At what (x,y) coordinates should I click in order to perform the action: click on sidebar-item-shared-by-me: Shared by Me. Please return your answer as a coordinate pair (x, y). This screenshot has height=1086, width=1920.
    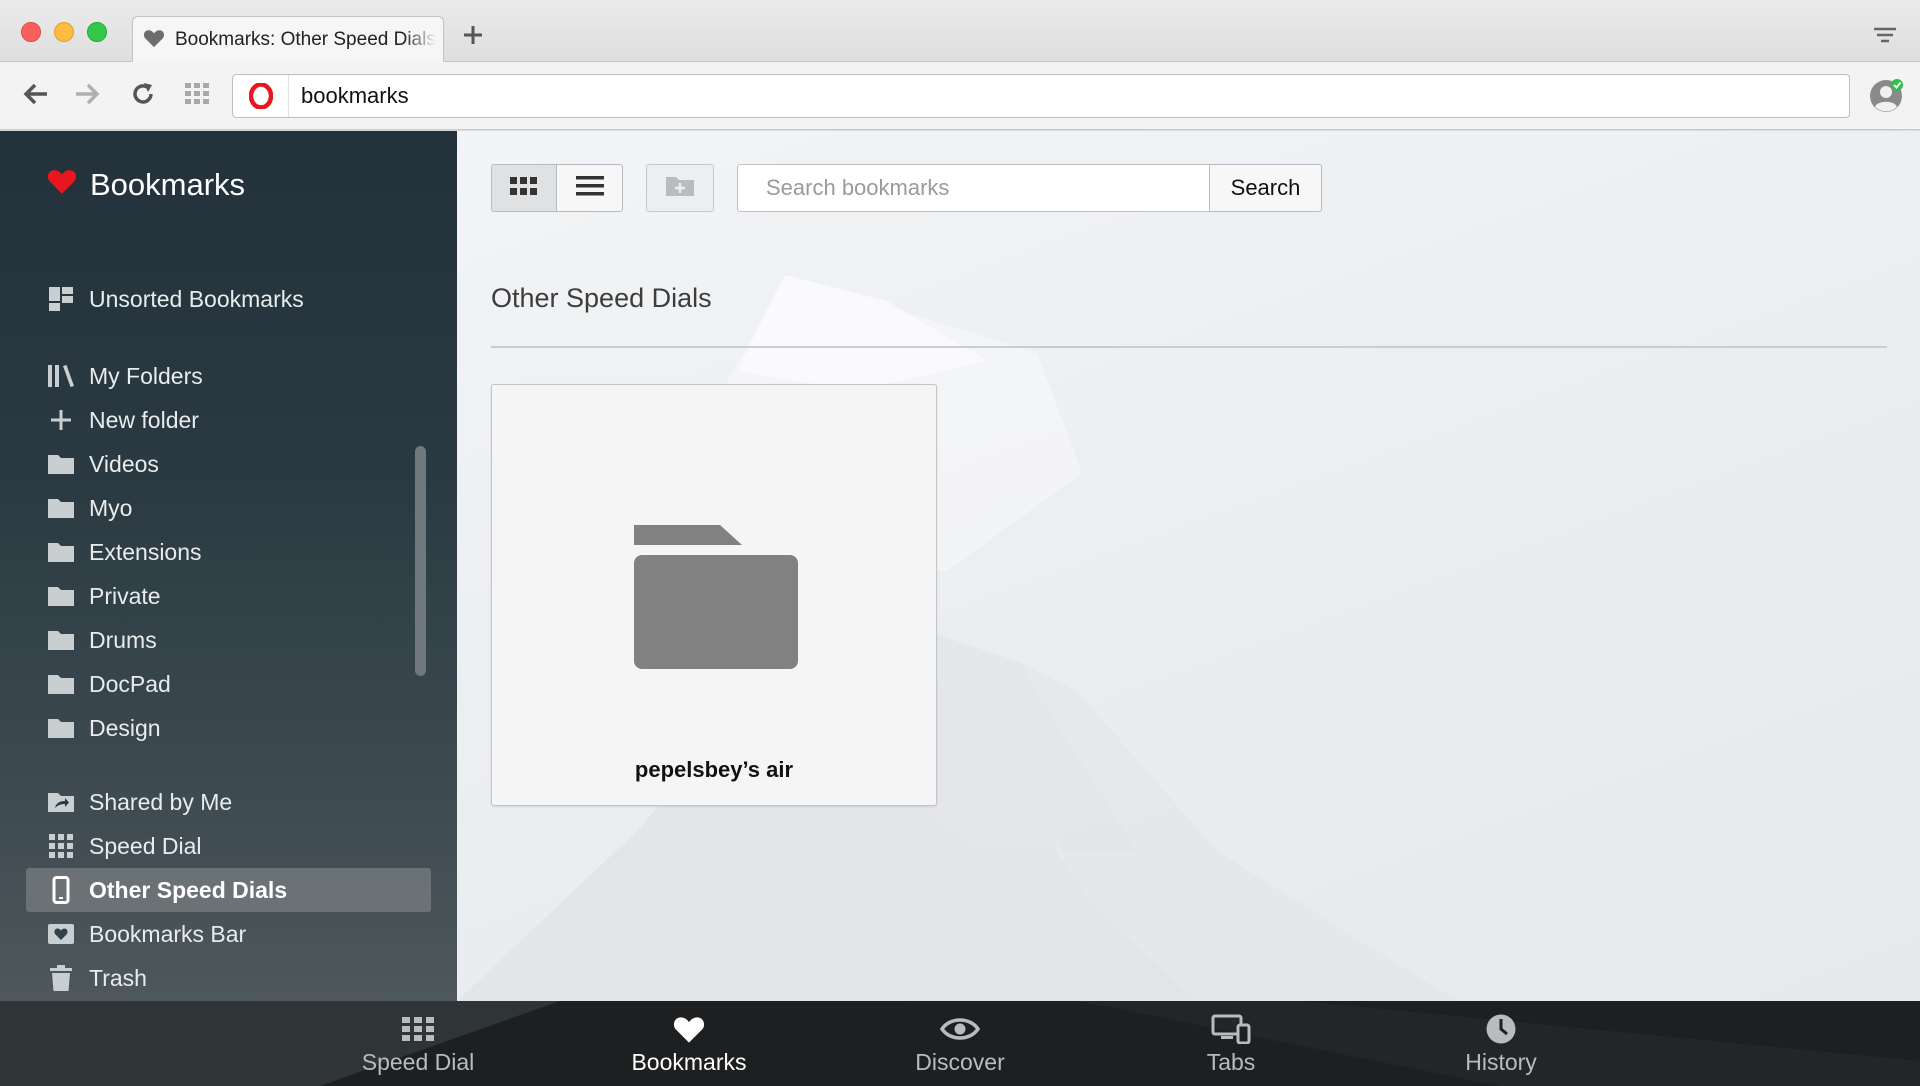
    Looking at the image, I should click on (228, 802).